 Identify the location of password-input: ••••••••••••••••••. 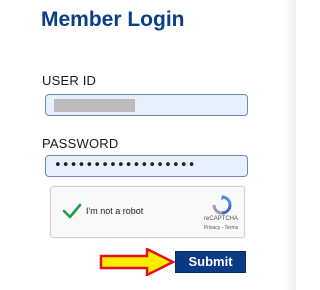
(146, 166).